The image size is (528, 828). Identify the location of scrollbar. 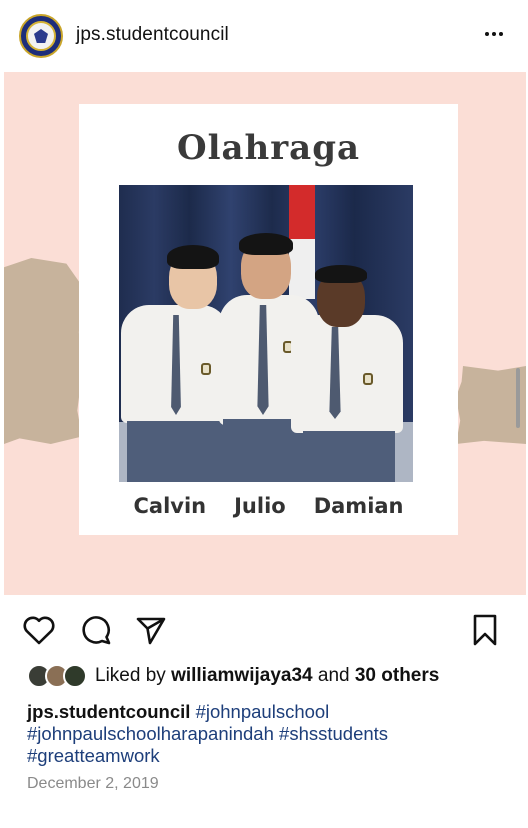
(518, 398).